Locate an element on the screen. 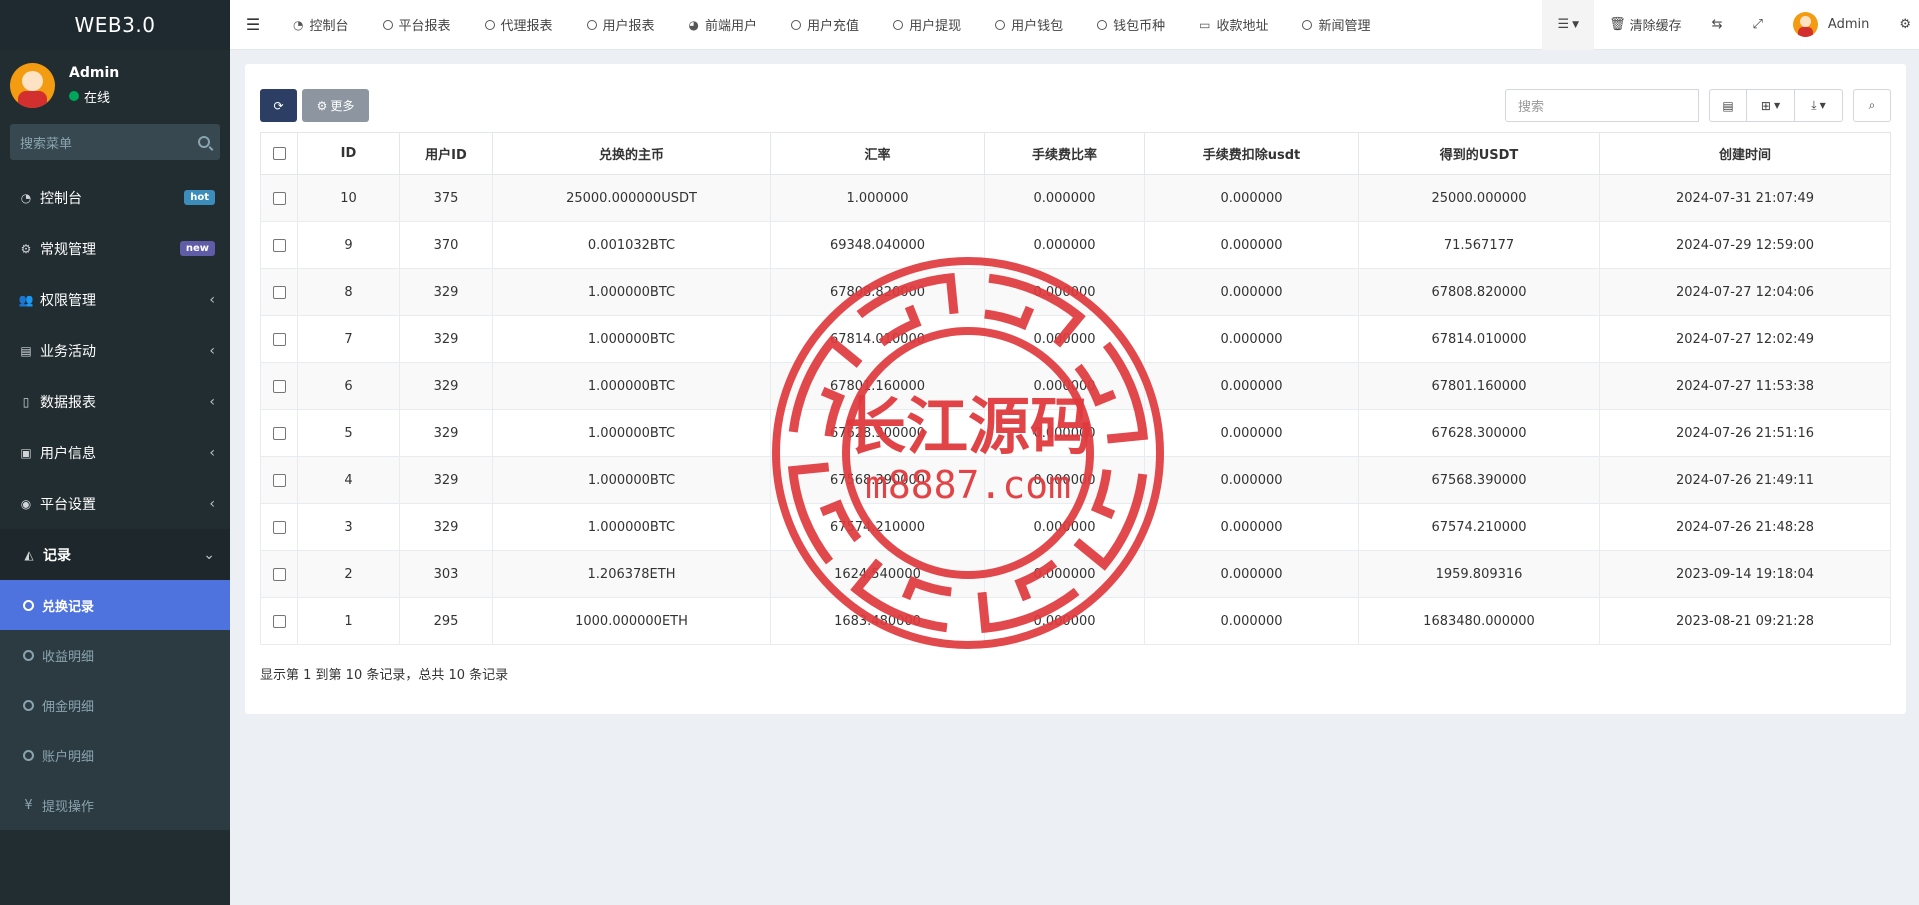 This screenshot has height=905, width=1919. refresh-button: ⟳ is located at coordinates (278, 105).